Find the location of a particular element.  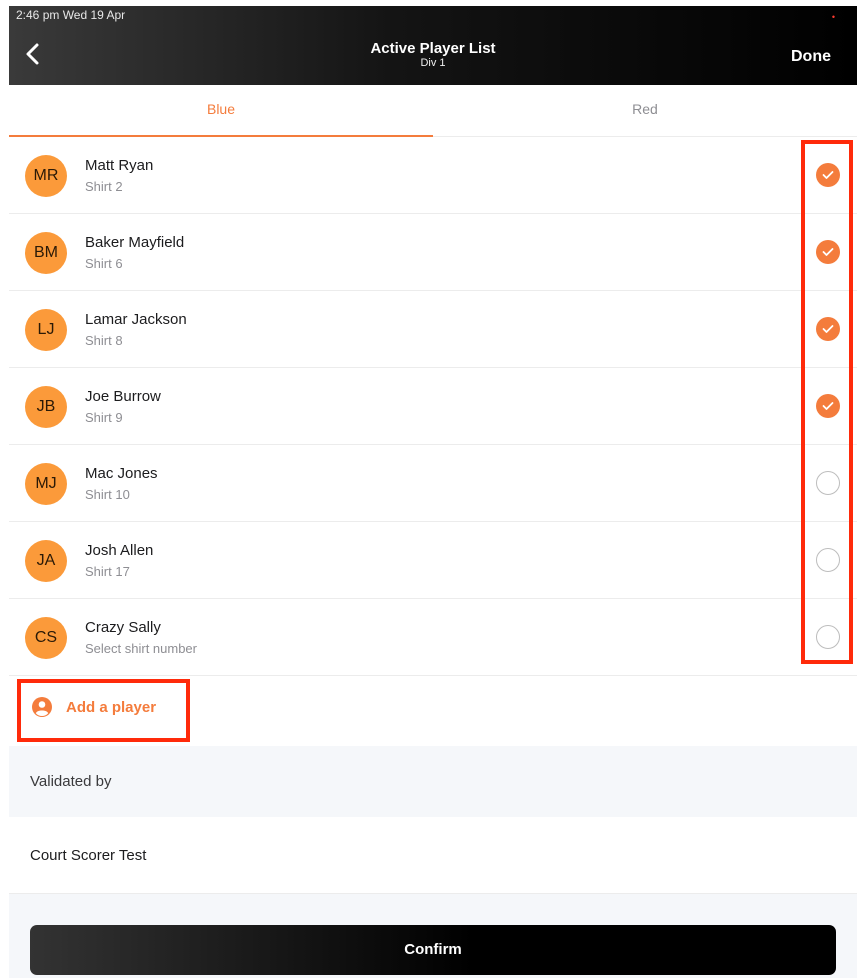

player-row: MJ Mac Jones Shirt 10 is located at coordinates (433, 483).